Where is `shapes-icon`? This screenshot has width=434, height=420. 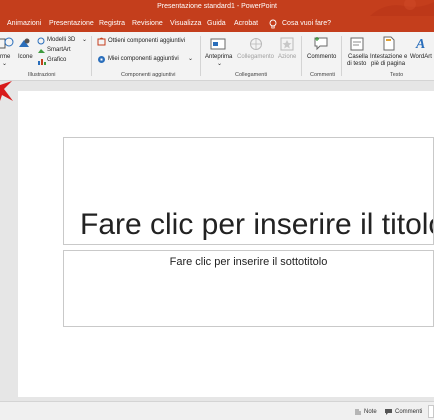 shapes-icon is located at coordinates (7, 44).